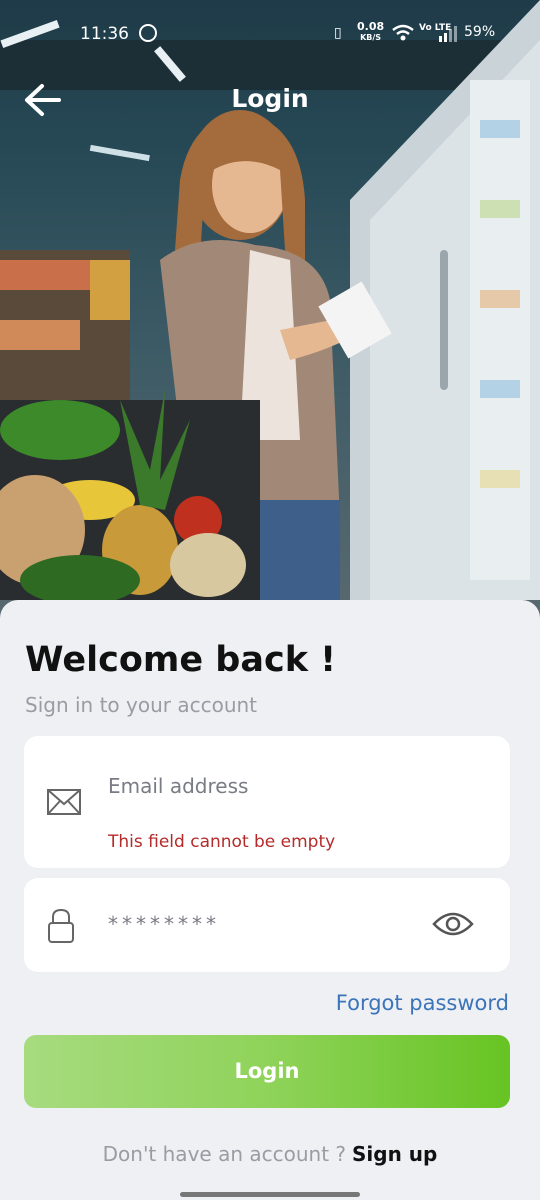  I want to click on status-time: 11:36, so click(104, 34).